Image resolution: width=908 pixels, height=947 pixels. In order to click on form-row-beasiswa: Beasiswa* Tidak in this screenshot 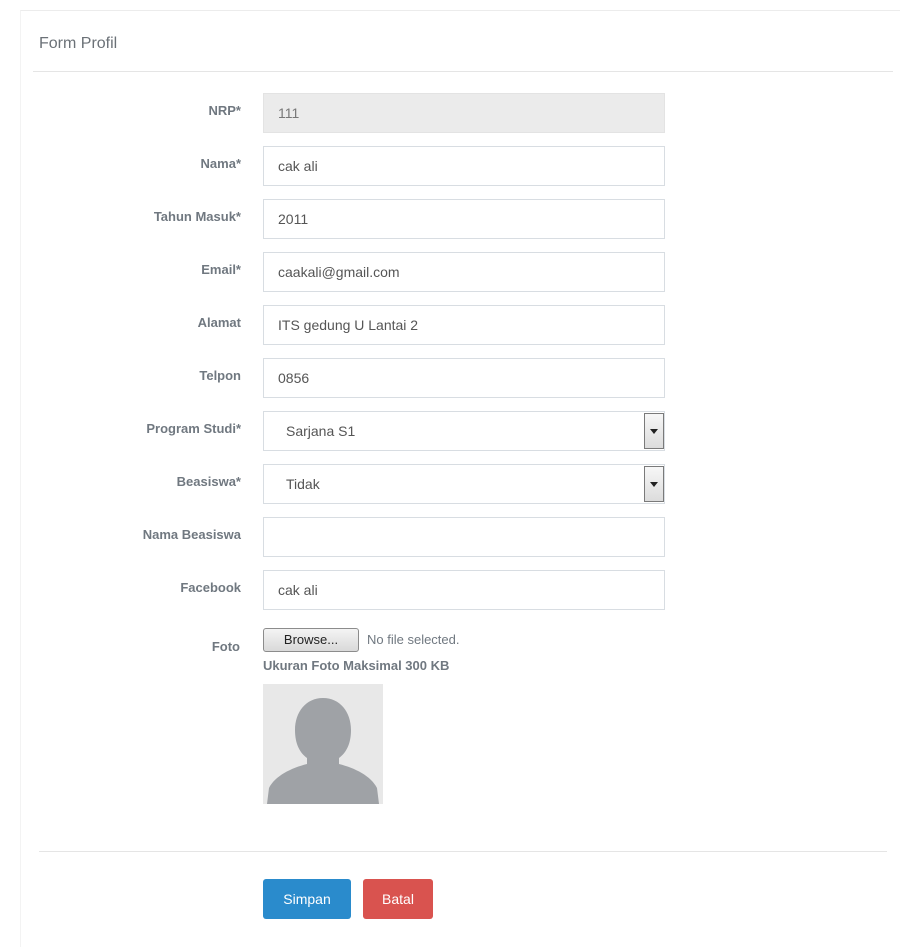, I will do `click(461, 484)`.